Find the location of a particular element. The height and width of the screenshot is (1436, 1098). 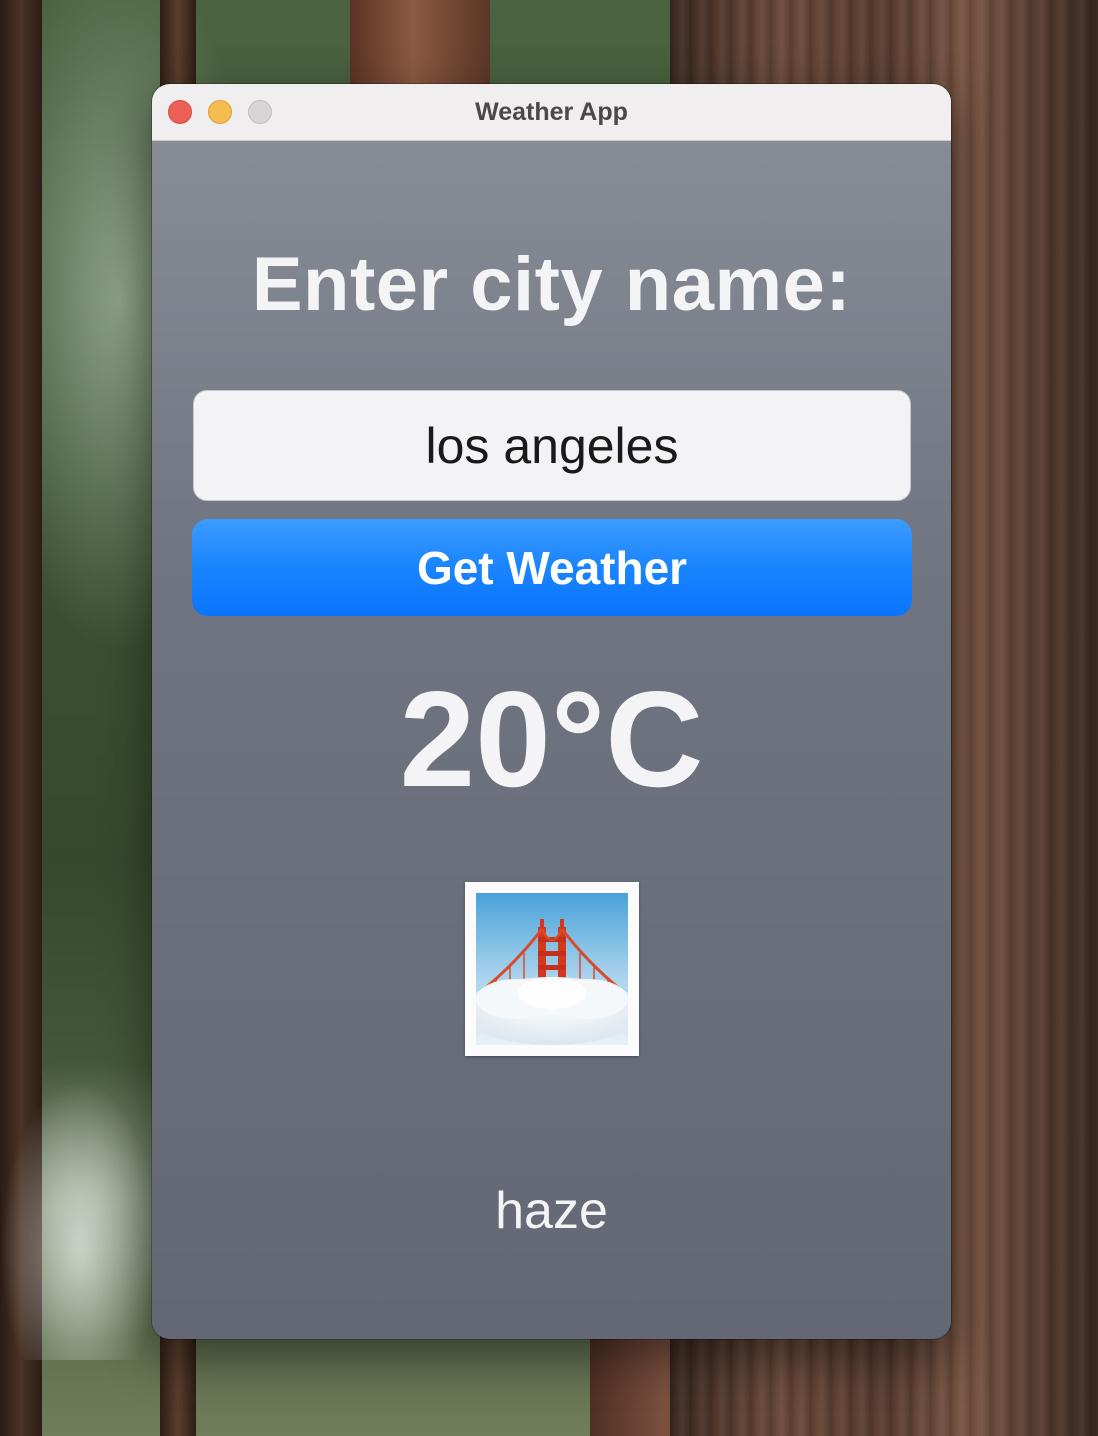

fog-bridge-icon is located at coordinates (552, 969).